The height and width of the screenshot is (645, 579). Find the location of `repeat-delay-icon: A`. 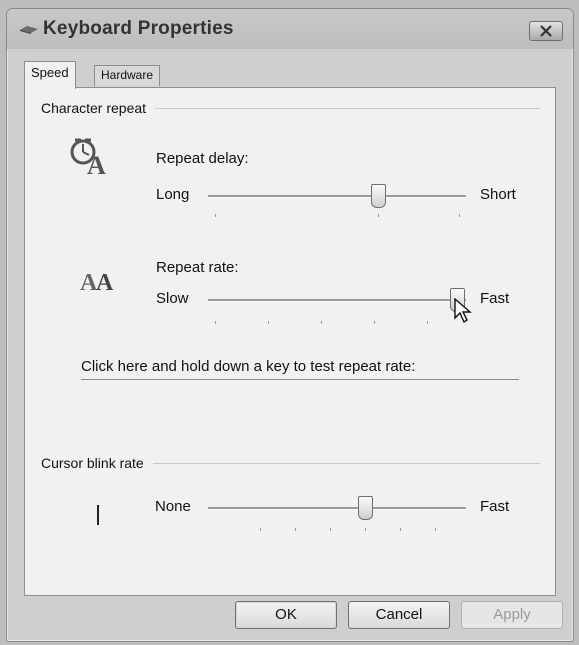

repeat-delay-icon: A is located at coordinates (88, 157).